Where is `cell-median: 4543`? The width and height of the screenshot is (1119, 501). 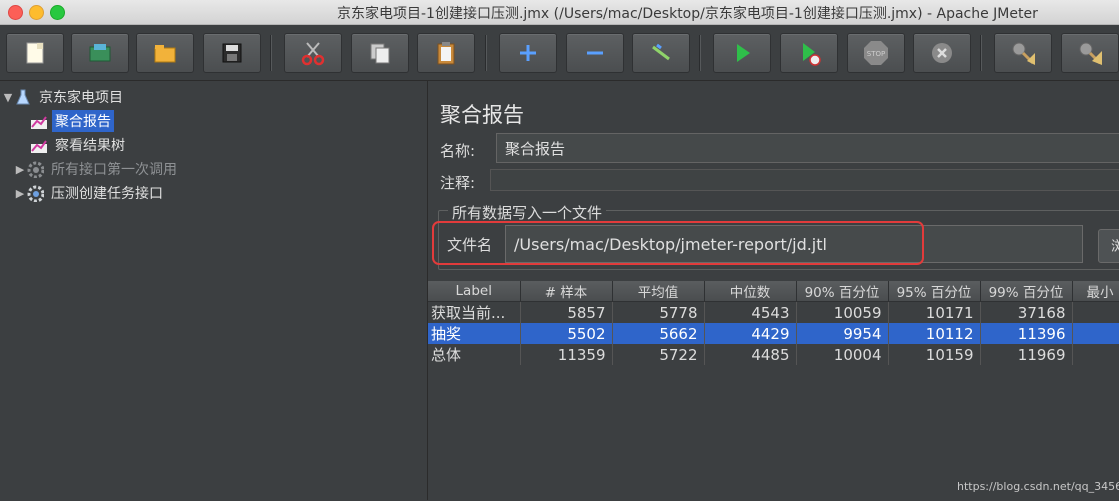 cell-median: 4543 is located at coordinates (750, 312).